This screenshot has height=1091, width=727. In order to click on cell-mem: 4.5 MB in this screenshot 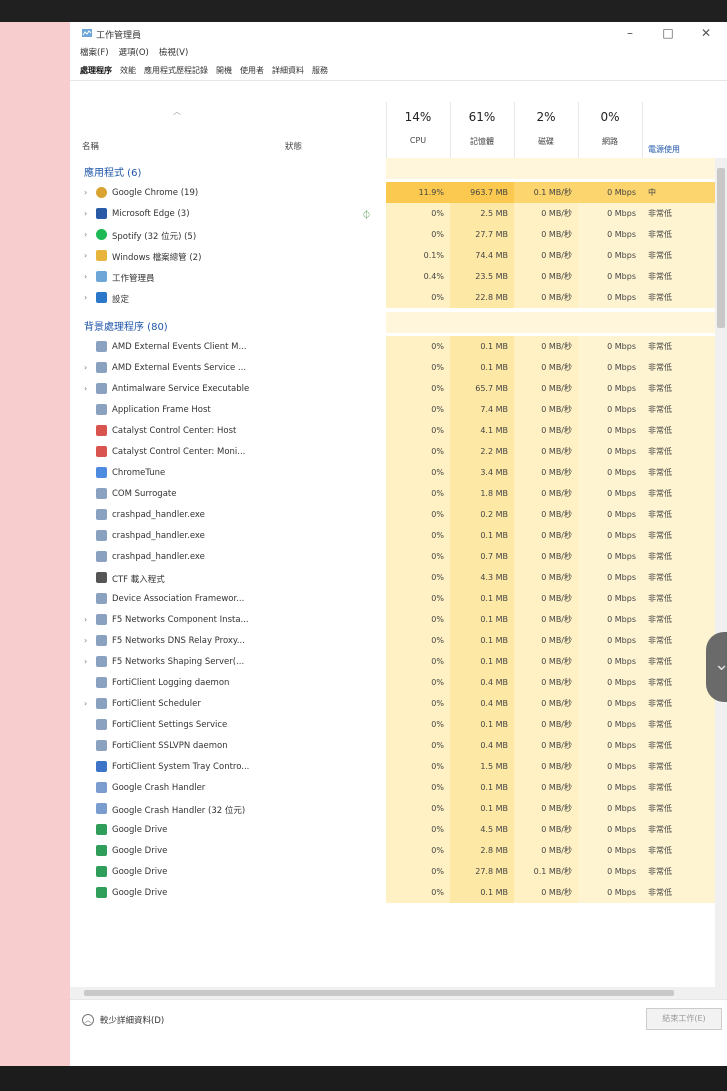, I will do `click(482, 829)`.